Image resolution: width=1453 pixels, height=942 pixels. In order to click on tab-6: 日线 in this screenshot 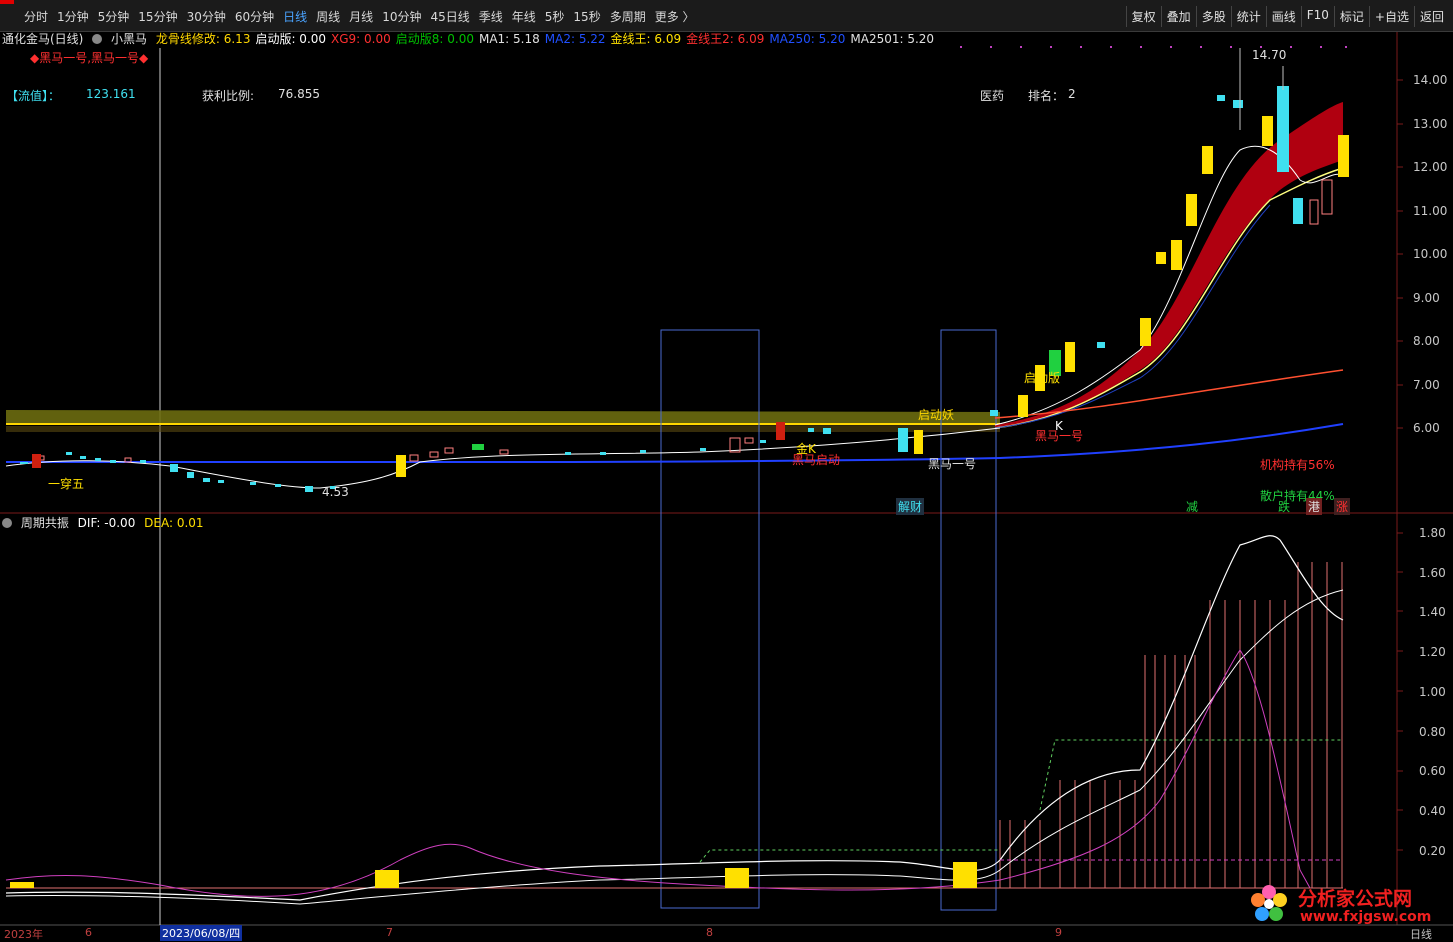, I will do `click(295, 16)`.